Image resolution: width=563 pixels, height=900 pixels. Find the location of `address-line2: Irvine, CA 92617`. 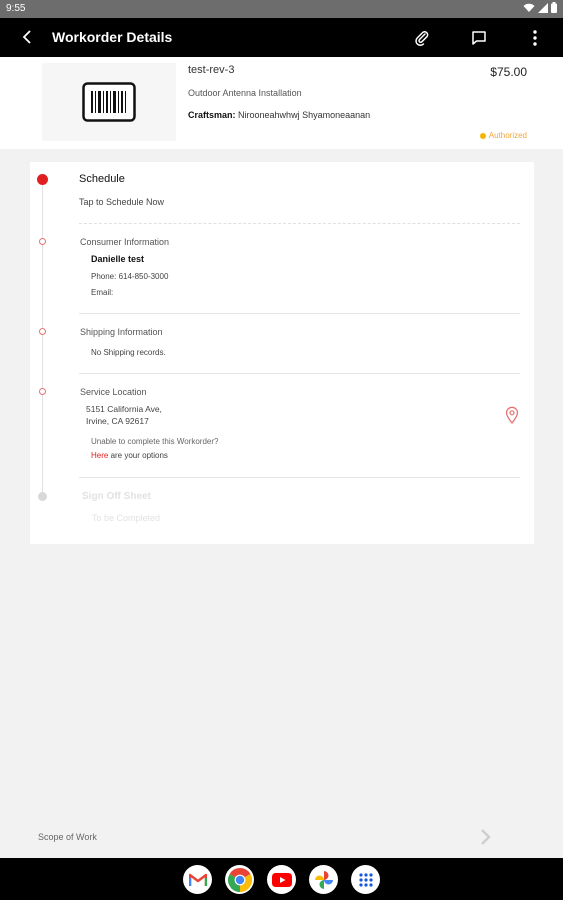

address-line2: Irvine, CA 92617 is located at coordinates (117, 421).